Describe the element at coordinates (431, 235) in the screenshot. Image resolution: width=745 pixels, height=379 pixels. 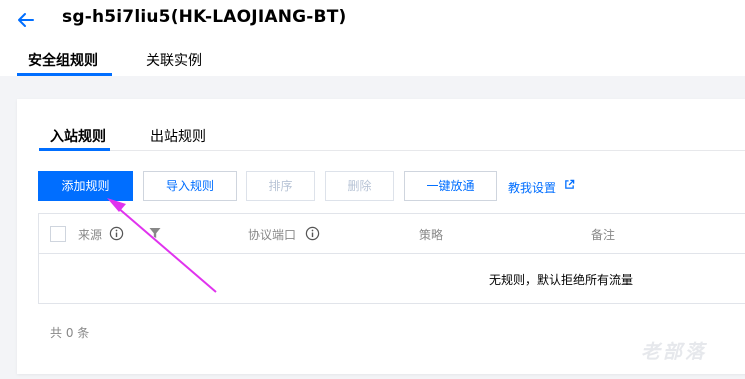
I see `column-policy: 策略` at that location.